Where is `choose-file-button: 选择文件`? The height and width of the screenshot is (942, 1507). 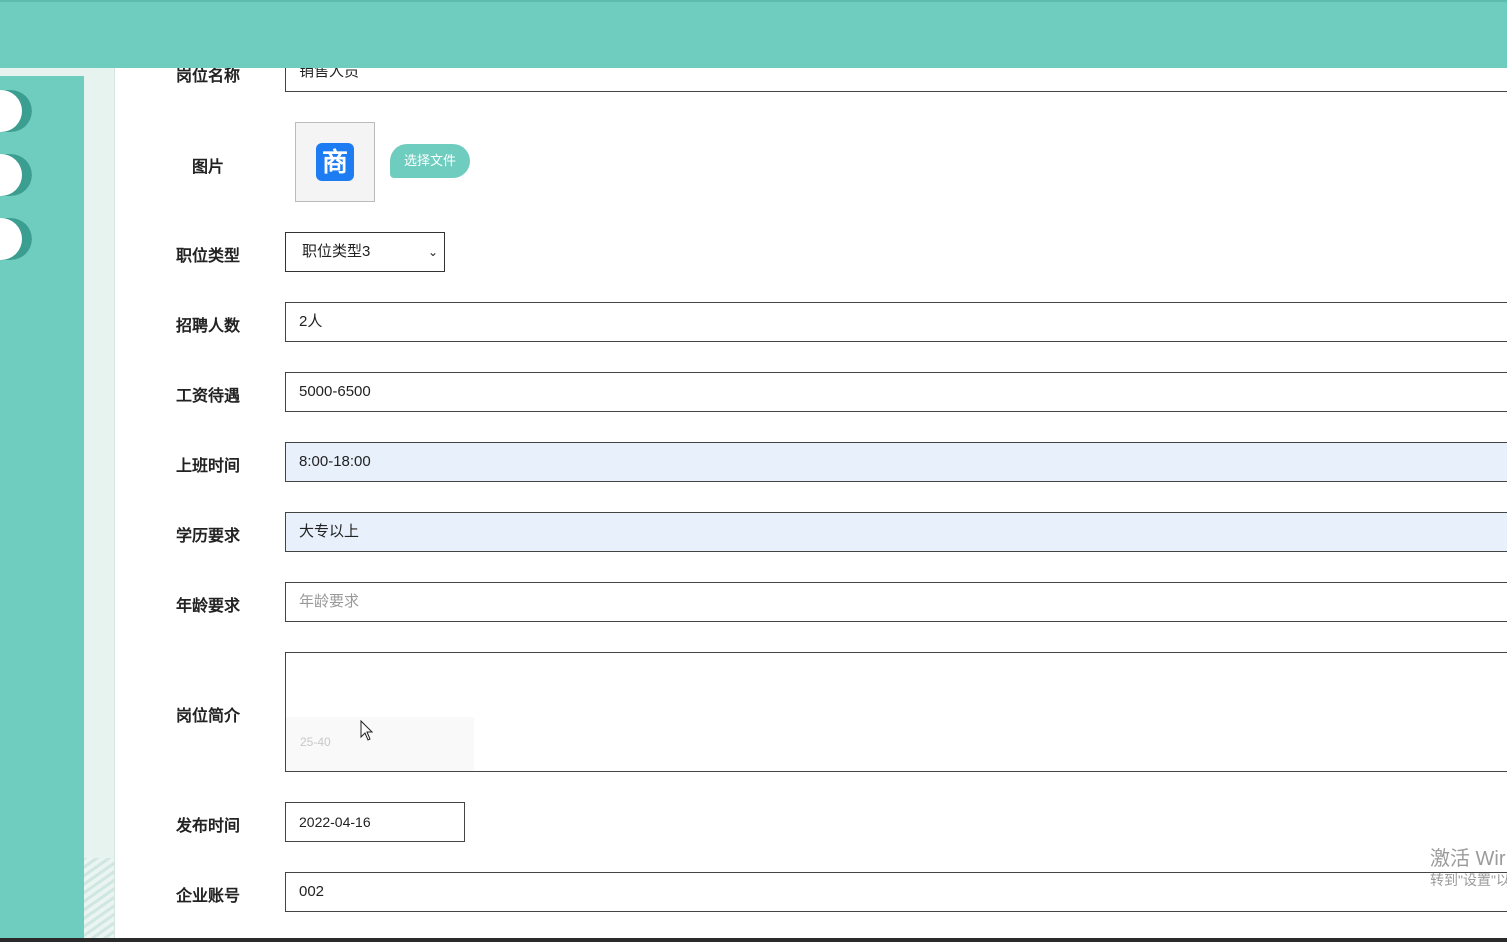 choose-file-button: 选择文件 is located at coordinates (430, 161).